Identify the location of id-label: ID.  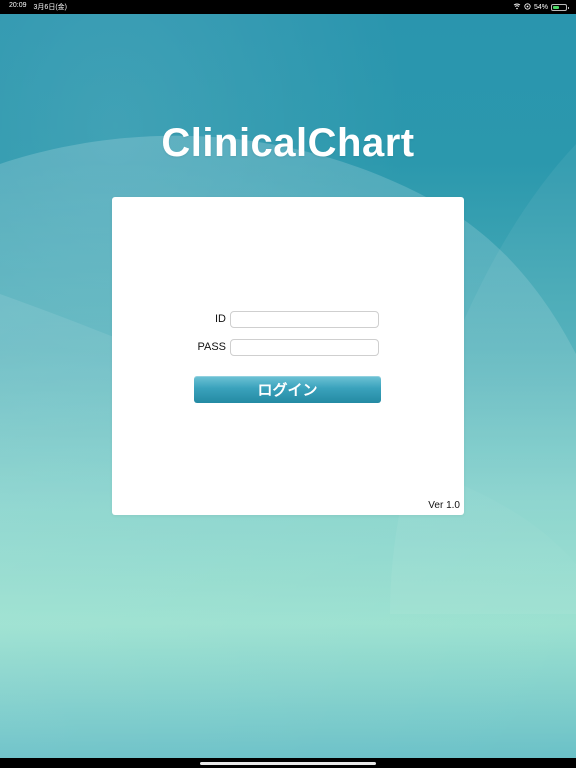
(220, 319).